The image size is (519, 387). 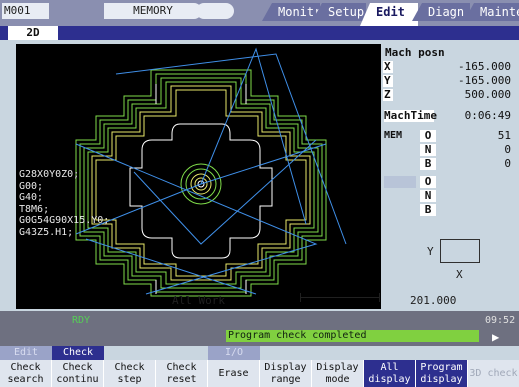 I want to click on code-line: G00;, so click(x=31, y=186).